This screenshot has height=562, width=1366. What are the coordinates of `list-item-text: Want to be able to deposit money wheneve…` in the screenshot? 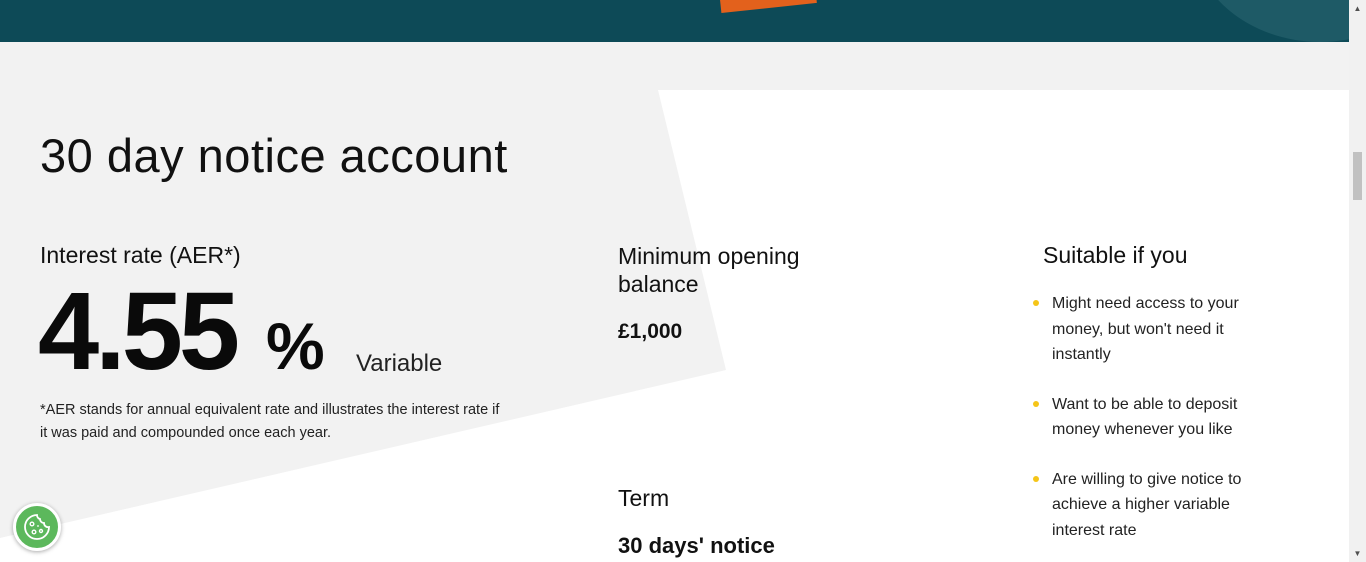 It's located at (1145, 417).